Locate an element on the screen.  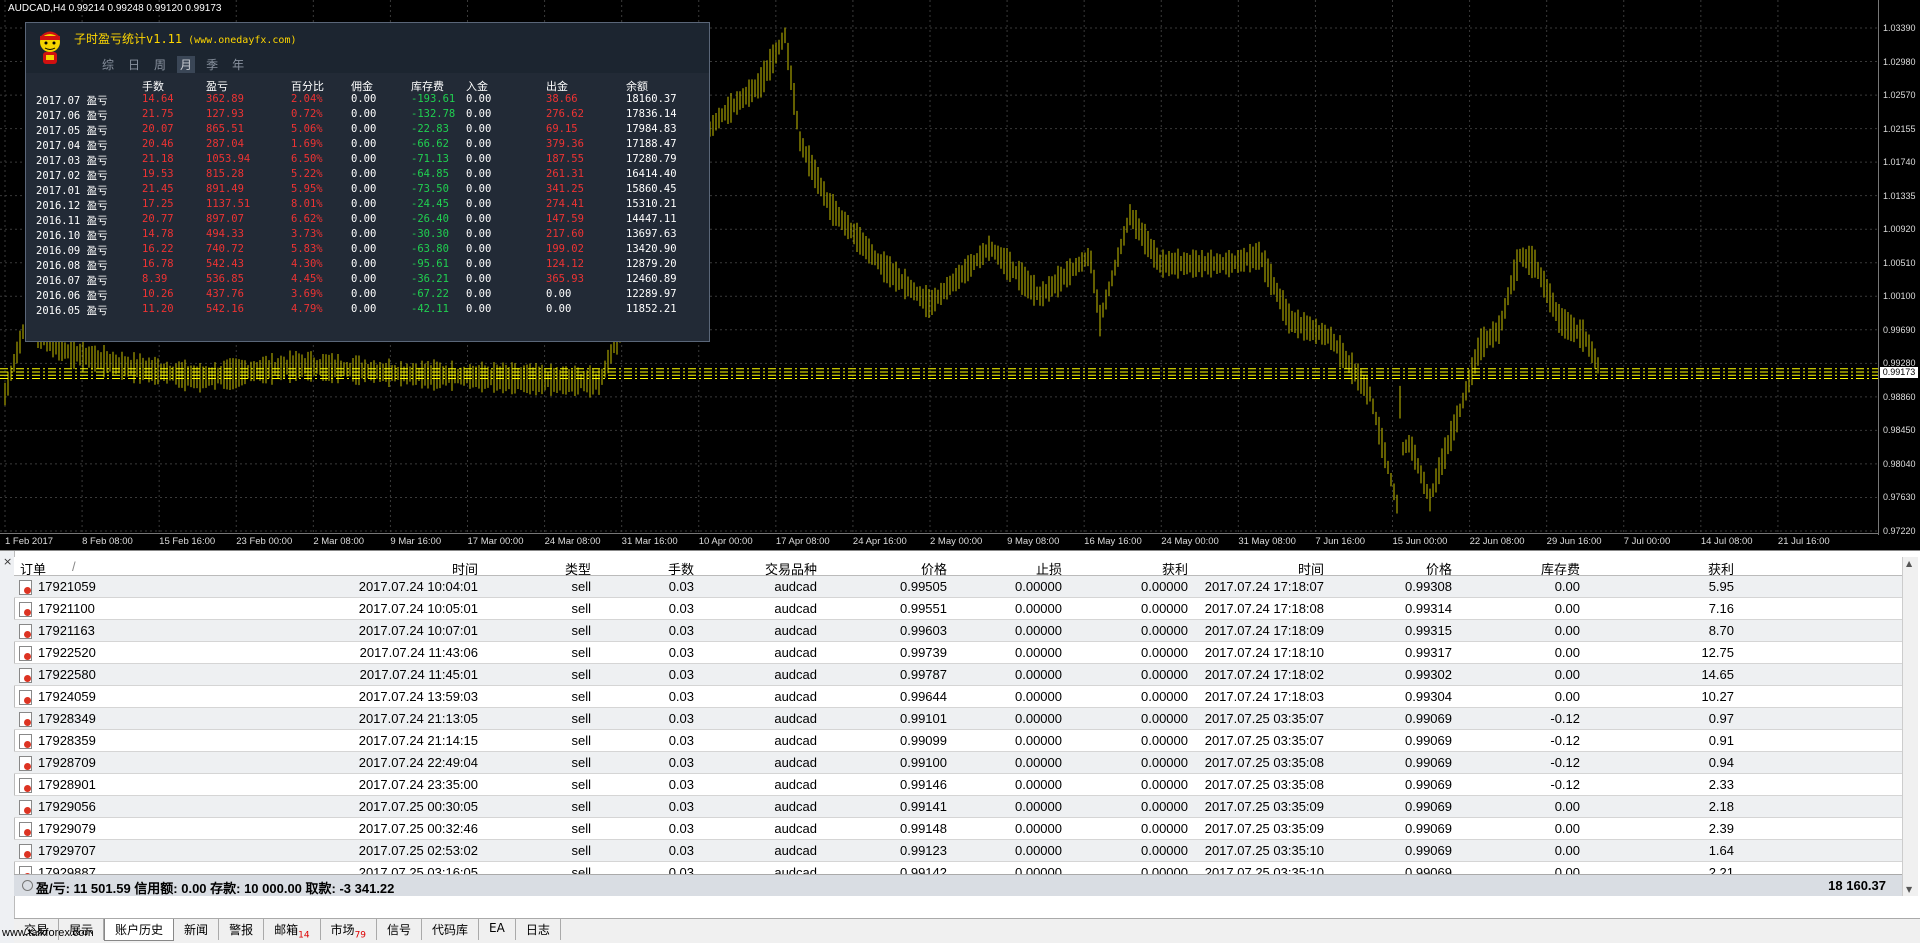
cell-ticket: 17928359 is located at coordinates (67, 740).